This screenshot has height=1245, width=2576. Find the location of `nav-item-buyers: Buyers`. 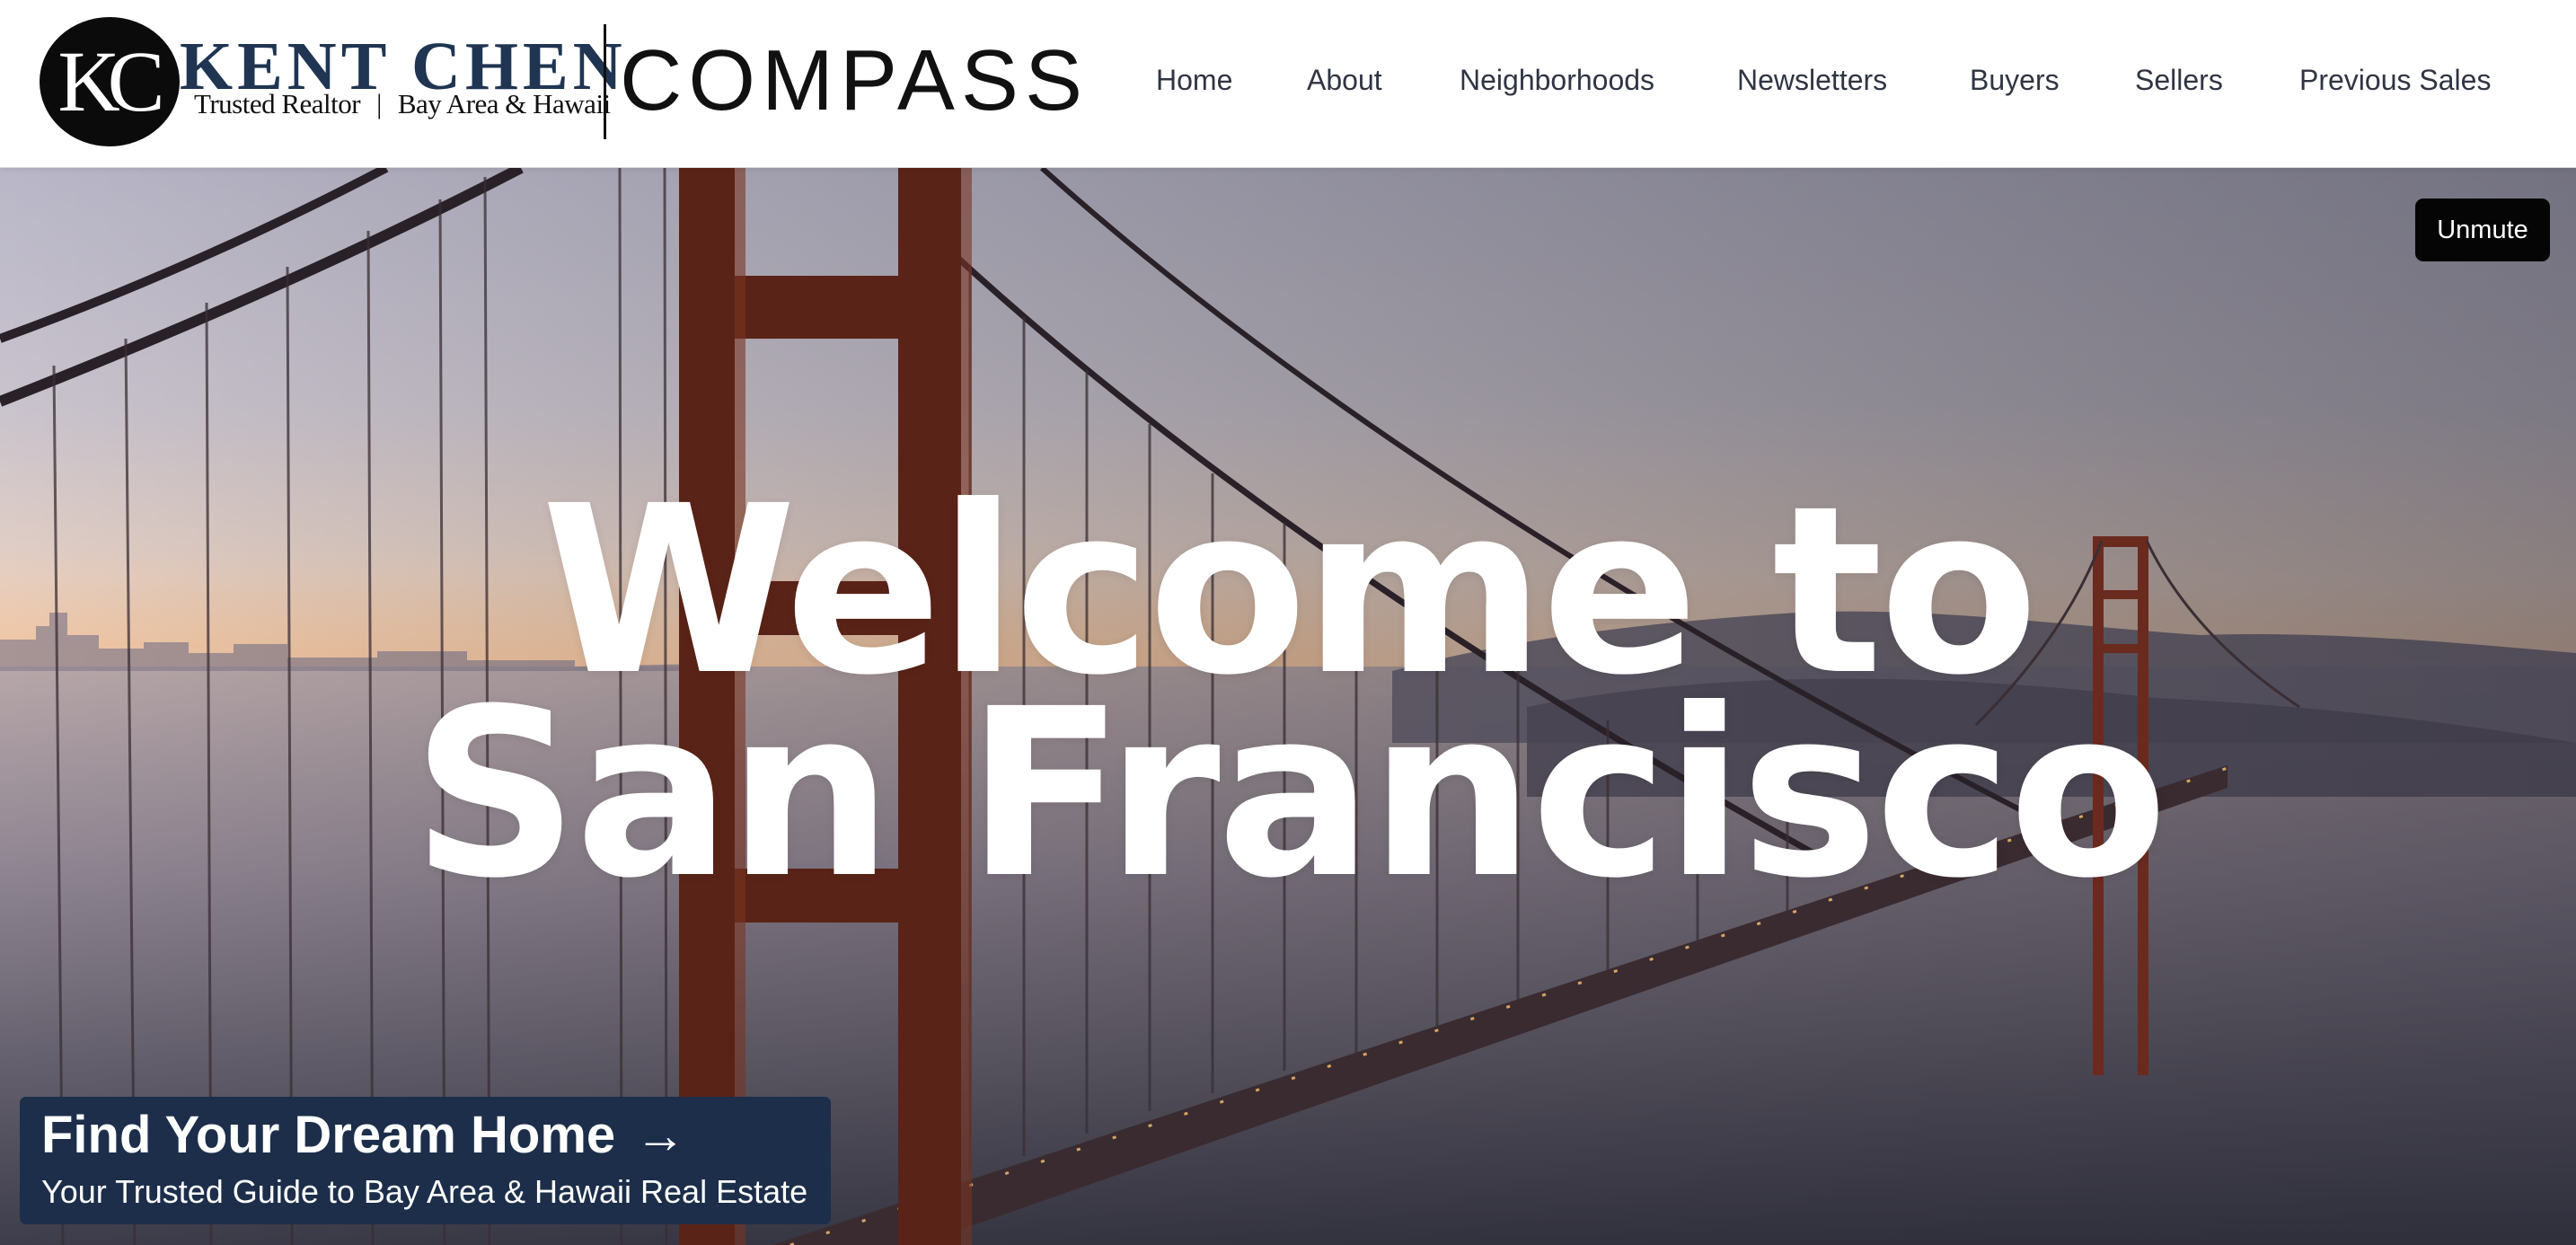

nav-item-buyers: Buyers is located at coordinates (2015, 80).